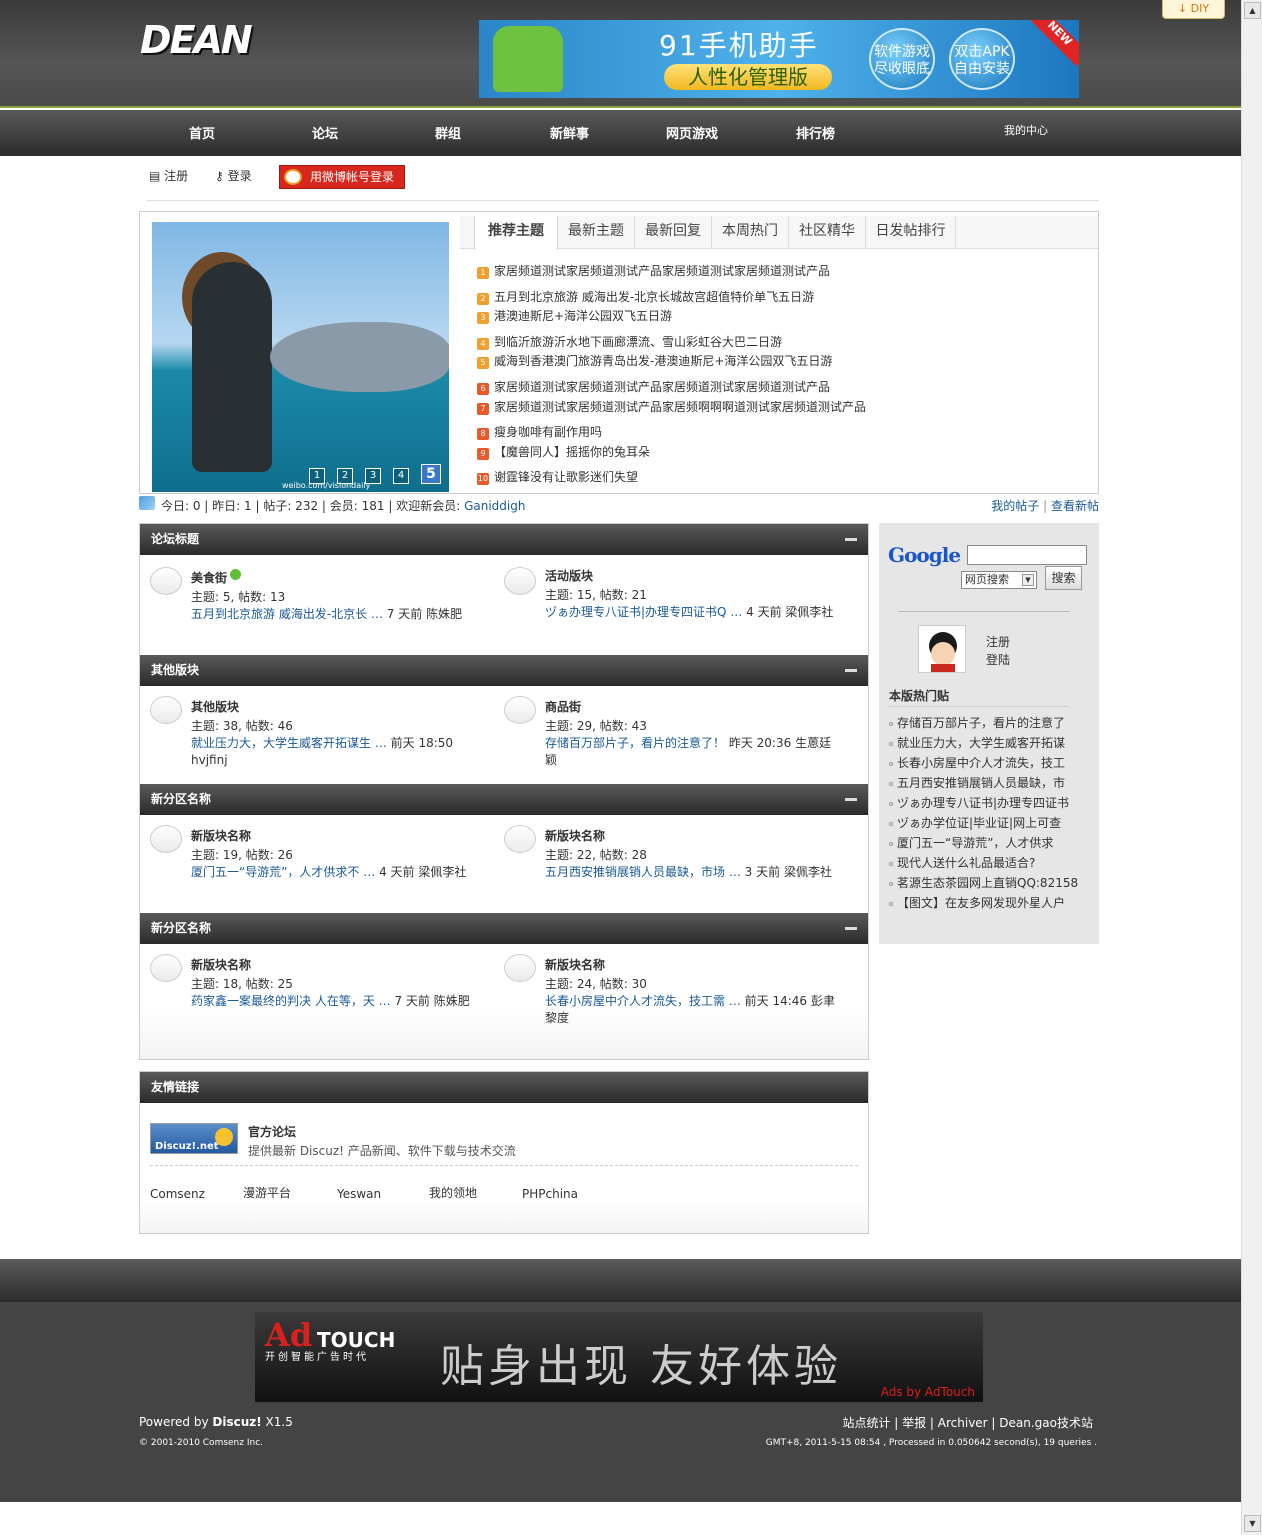 Image resolution: width=1262 pixels, height=1535 pixels. What do you see at coordinates (563, 451) in the screenshot?
I see `list-item: 9 【魔兽同人】摇摇你的兔耳朵` at bounding box center [563, 451].